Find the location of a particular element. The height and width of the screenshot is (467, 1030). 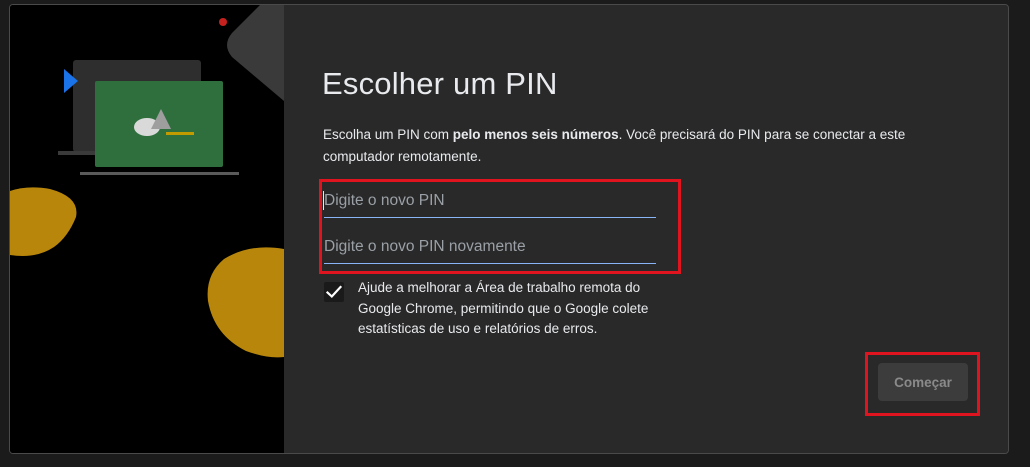

instructions-emphasis: pelo menos seis números is located at coordinates (535, 134).